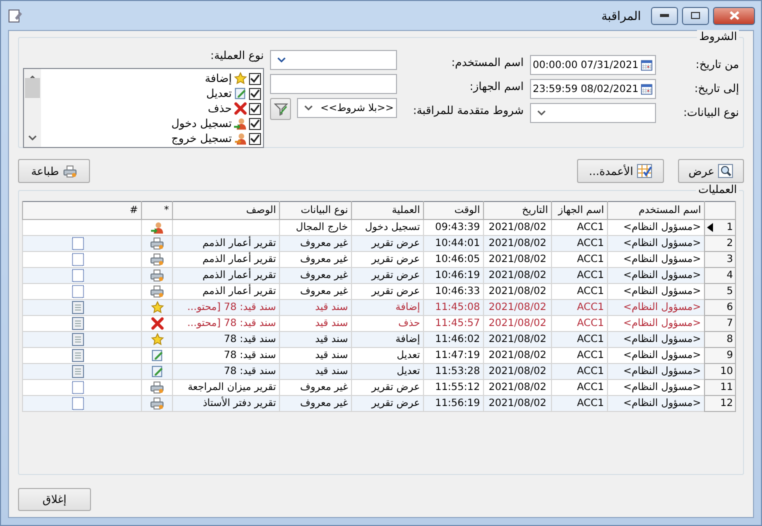 The image size is (762, 526). What do you see at coordinates (82, 211) in the screenshot?
I see `column-header: #` at bounding box center [82, 211].